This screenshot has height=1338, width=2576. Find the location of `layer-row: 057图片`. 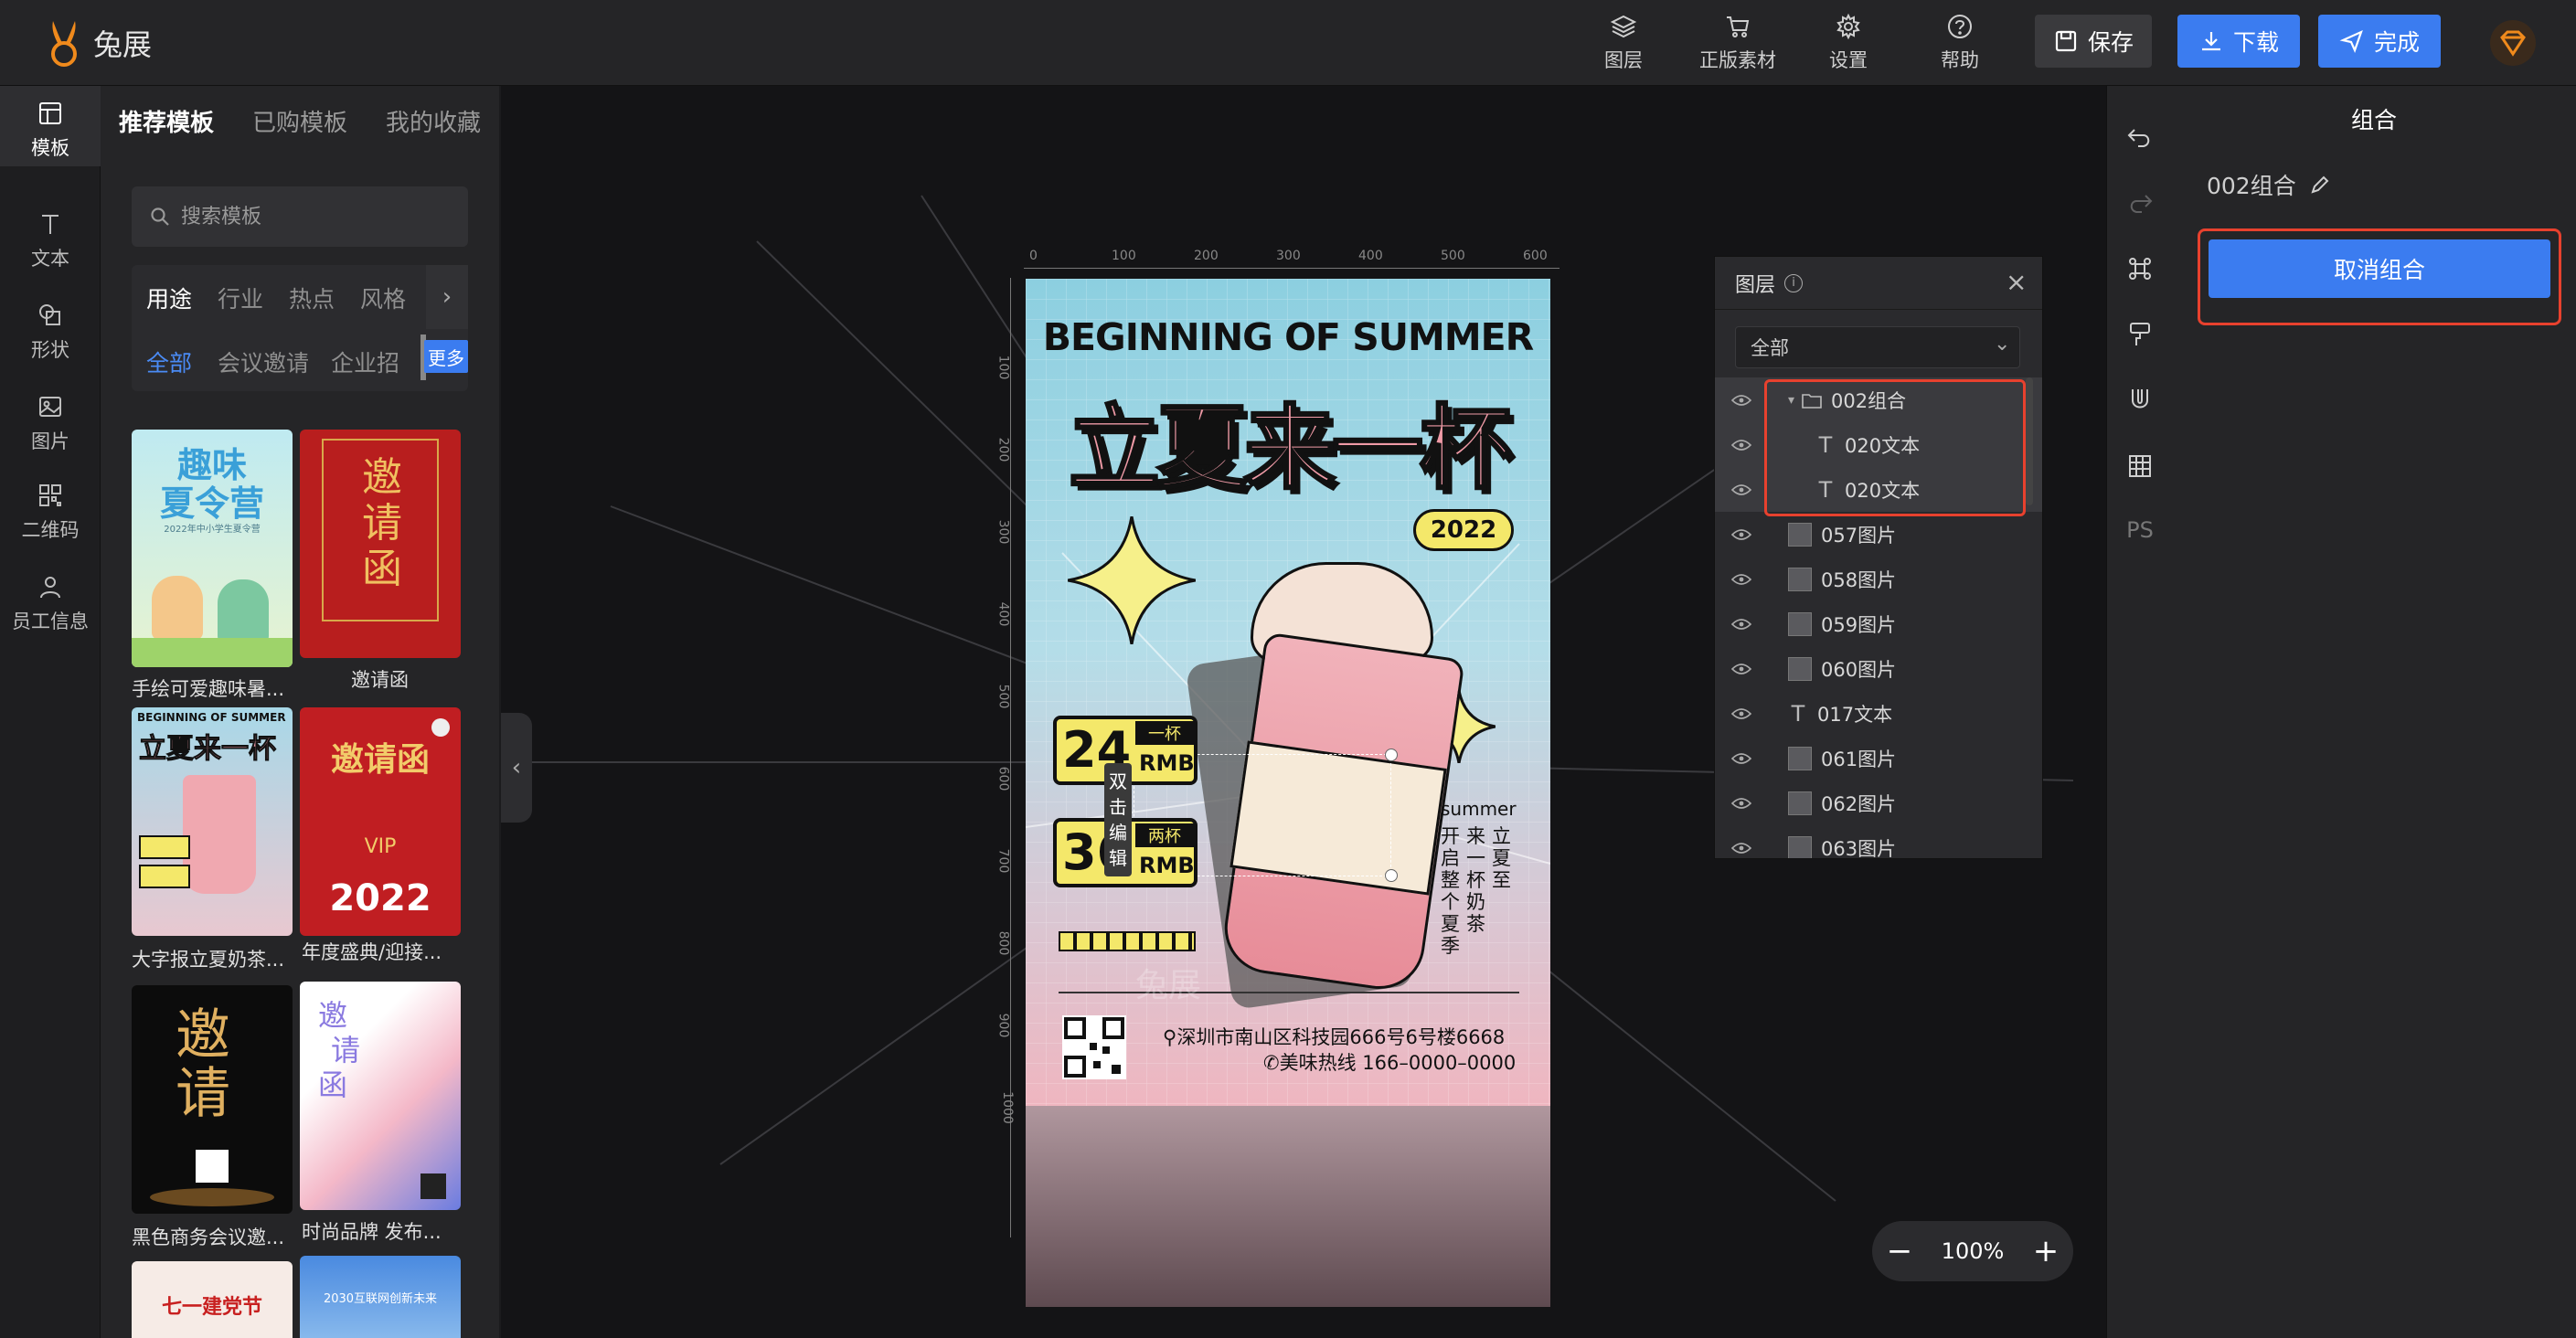

layer-row: 057图片 is located at coordinates (1879, 534).